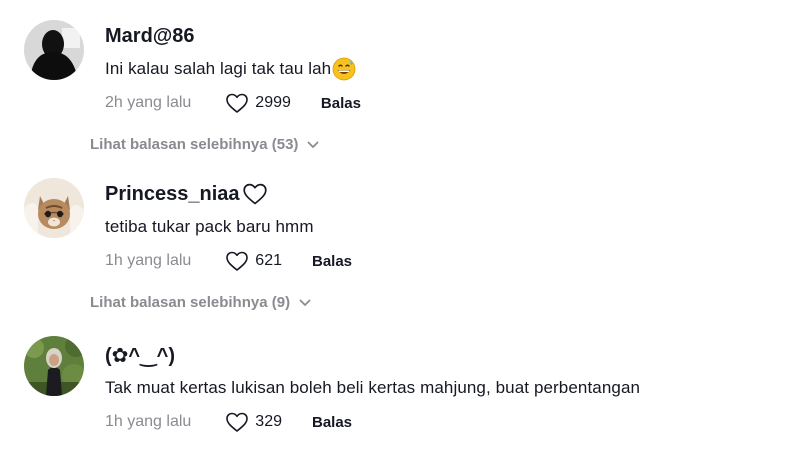 The height and width of the screenshot is (454, 790). I want to click on comment-meta: 1h yang lalu 621 Balas, so click(228, 261).